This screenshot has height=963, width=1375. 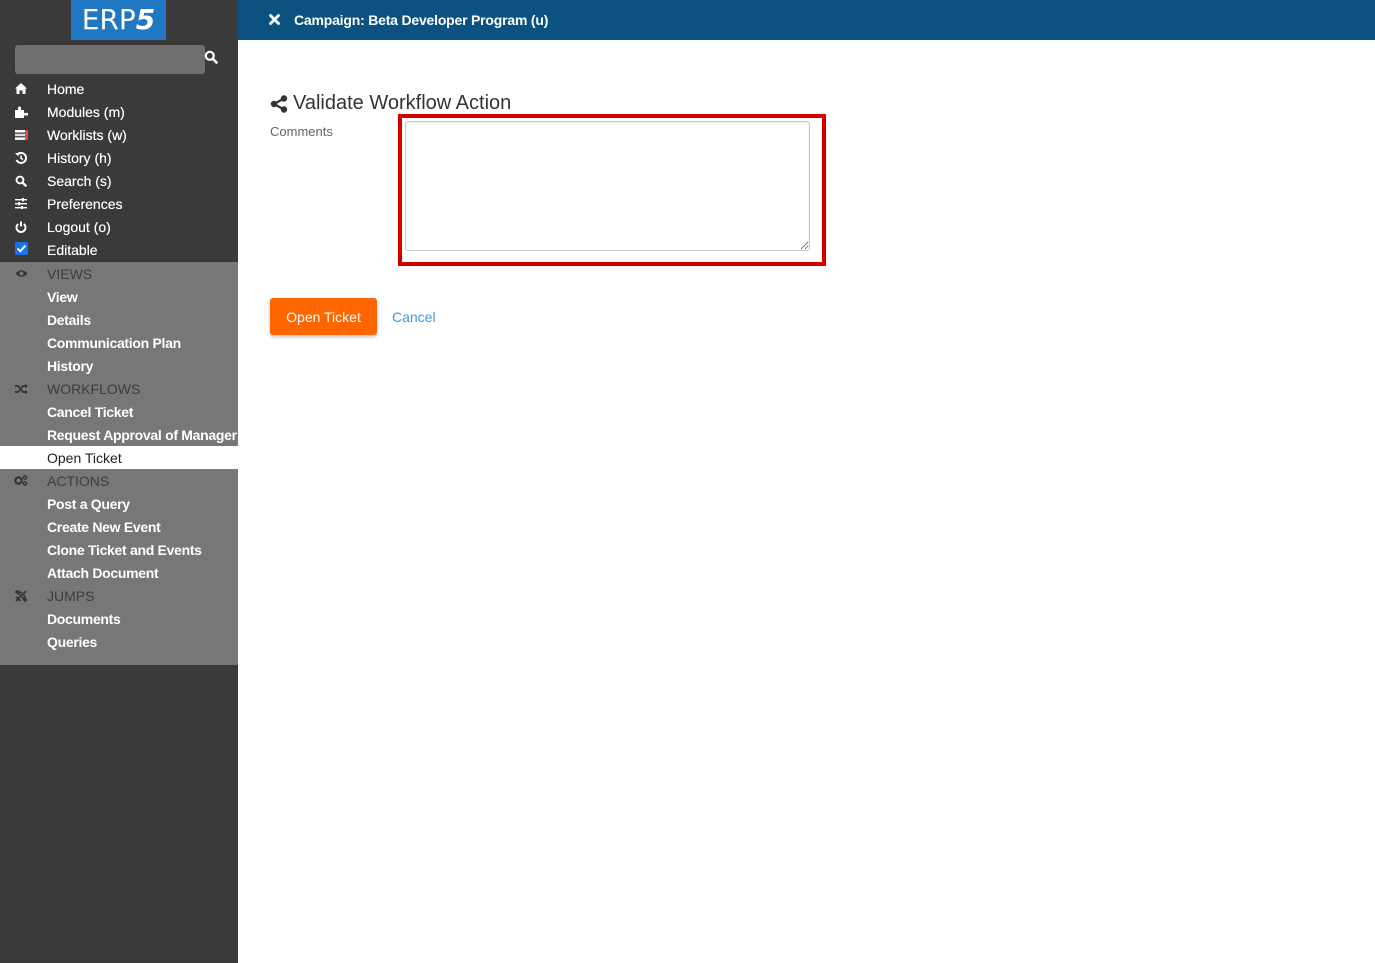 I want to click on group-title: WORKFLOWS, so click(x=94, y=388).